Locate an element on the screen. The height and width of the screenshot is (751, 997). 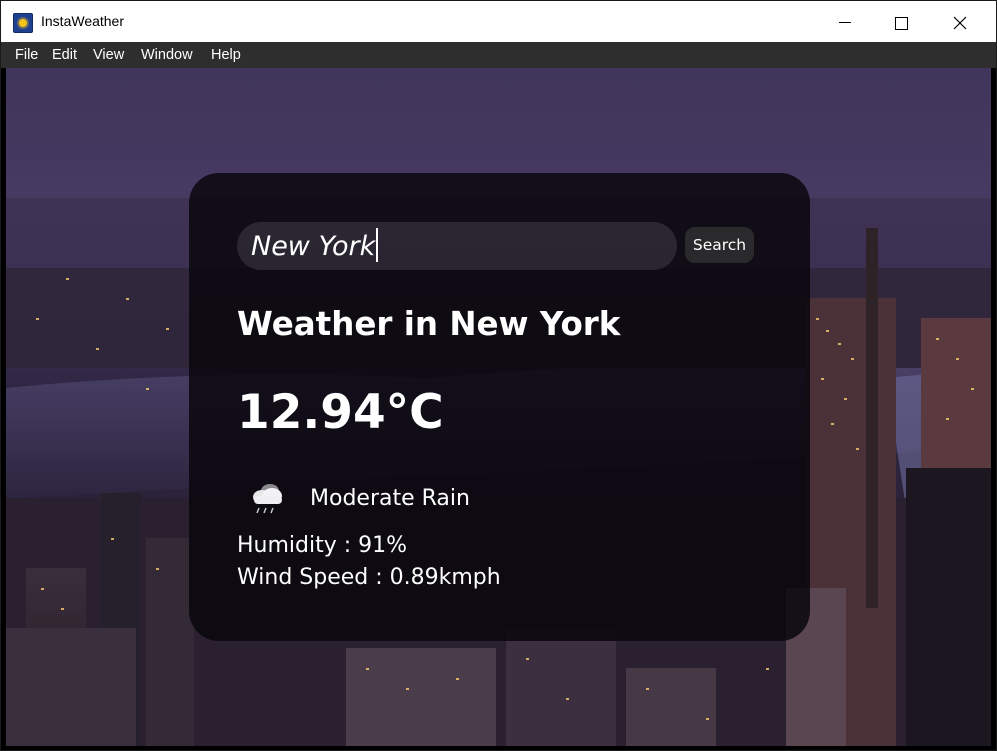
minimize-icon is located at coordinates (845, 22).